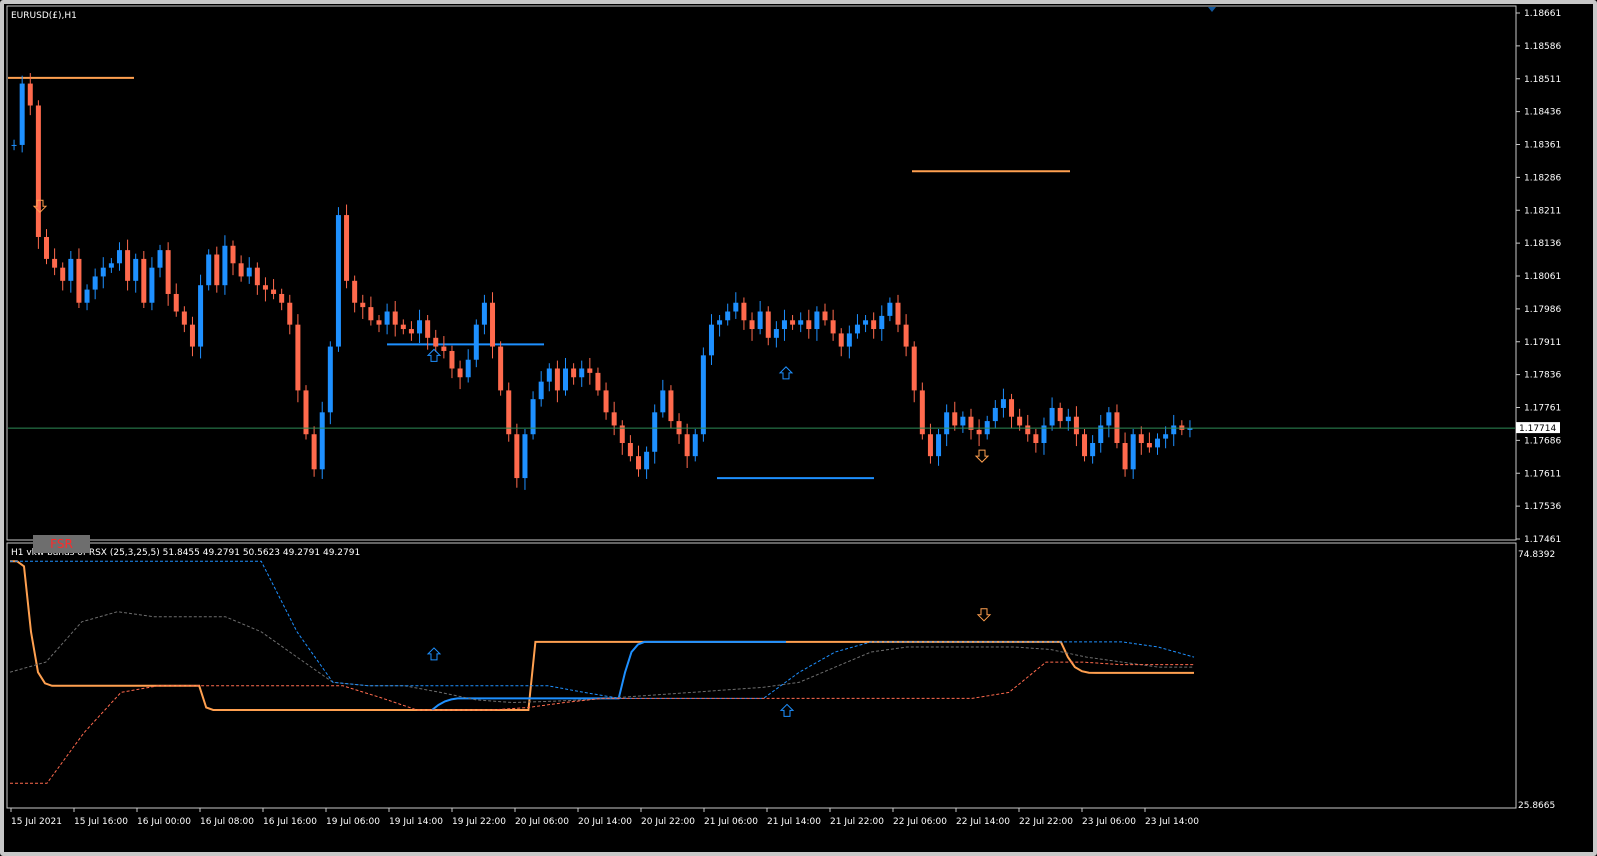 This screenshot has height=856, width=1597. I want to click on price-axis-label: 1.18286, so click(1542, 178).